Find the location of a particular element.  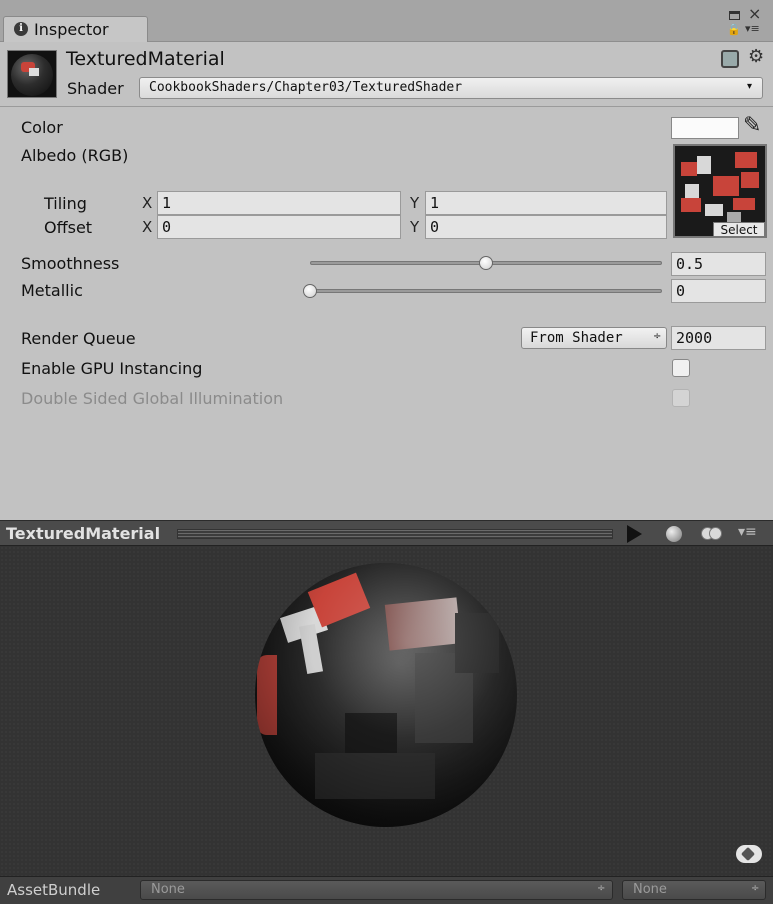

inspector-tab: i Inspector is located at coordinates (75, 29).